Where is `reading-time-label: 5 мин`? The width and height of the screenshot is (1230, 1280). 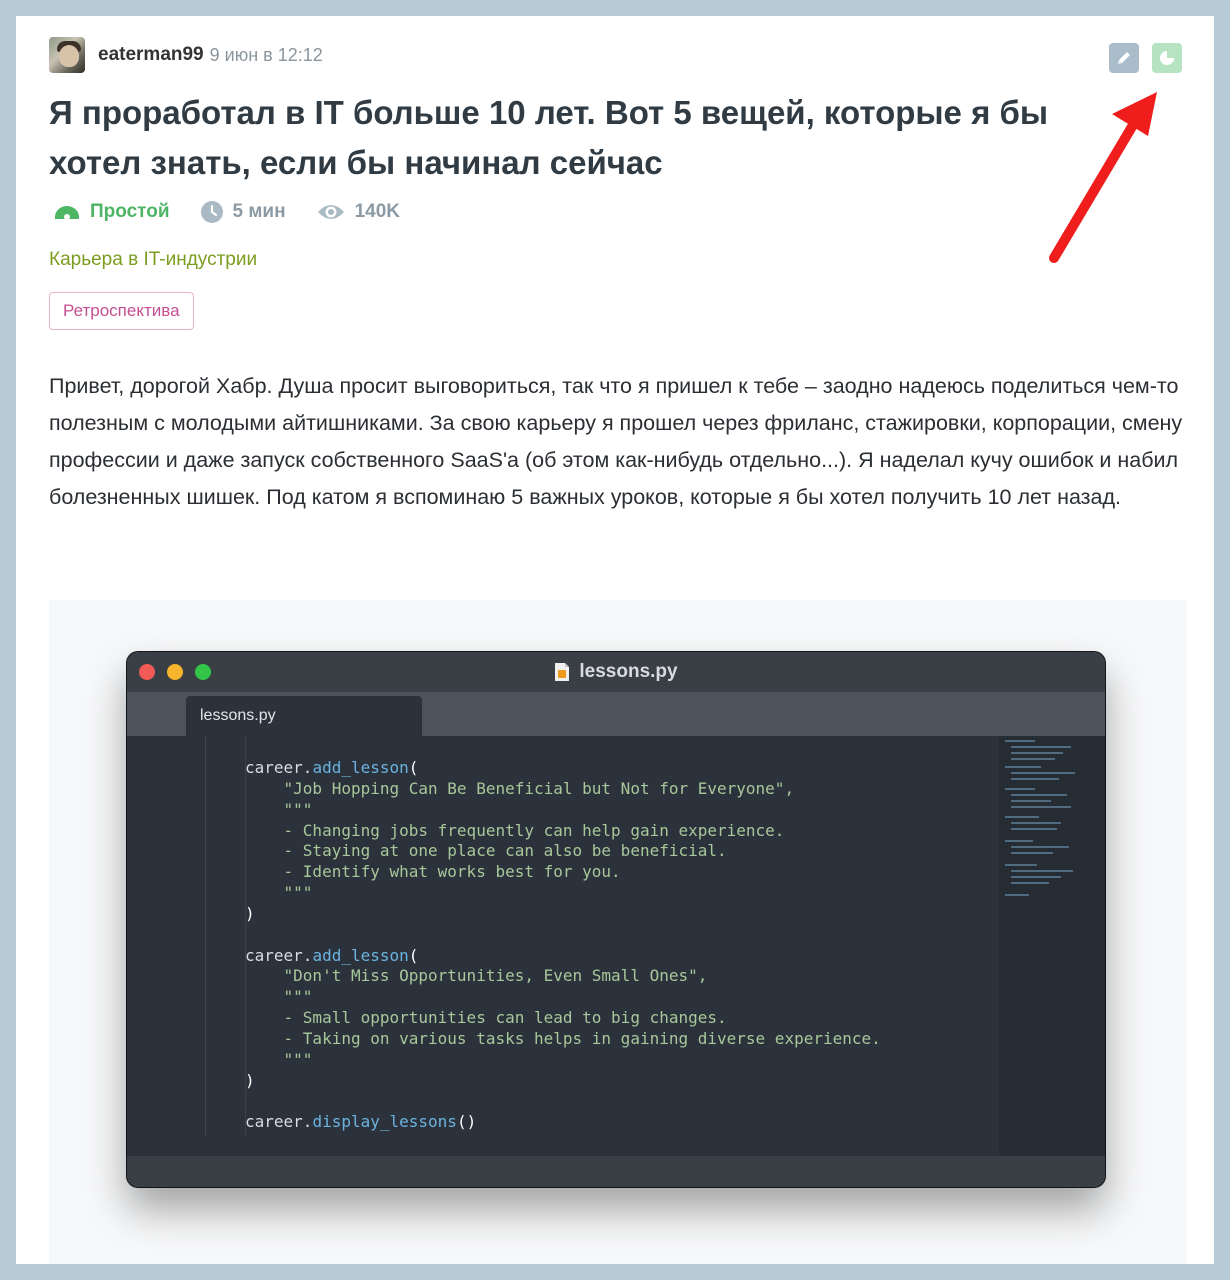
reading-time-label: 5 мин is located at coordinates (259, 211).